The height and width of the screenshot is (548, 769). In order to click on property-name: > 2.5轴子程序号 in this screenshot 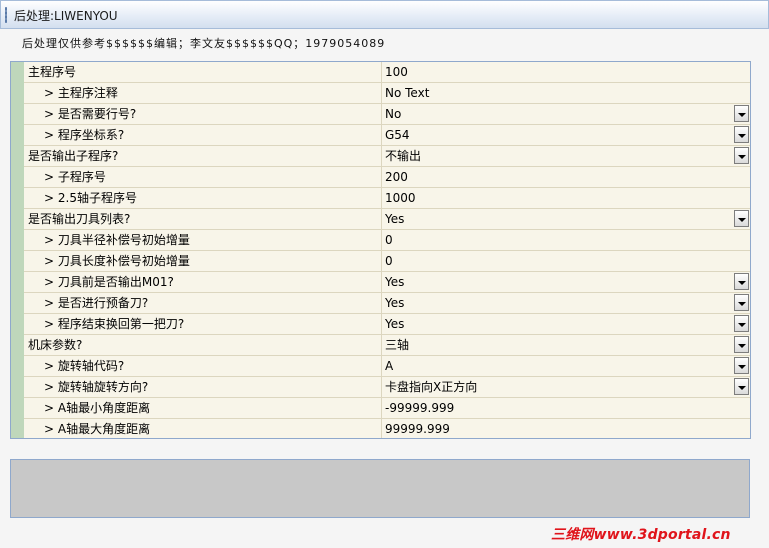, I will do `click(90, 198)`.